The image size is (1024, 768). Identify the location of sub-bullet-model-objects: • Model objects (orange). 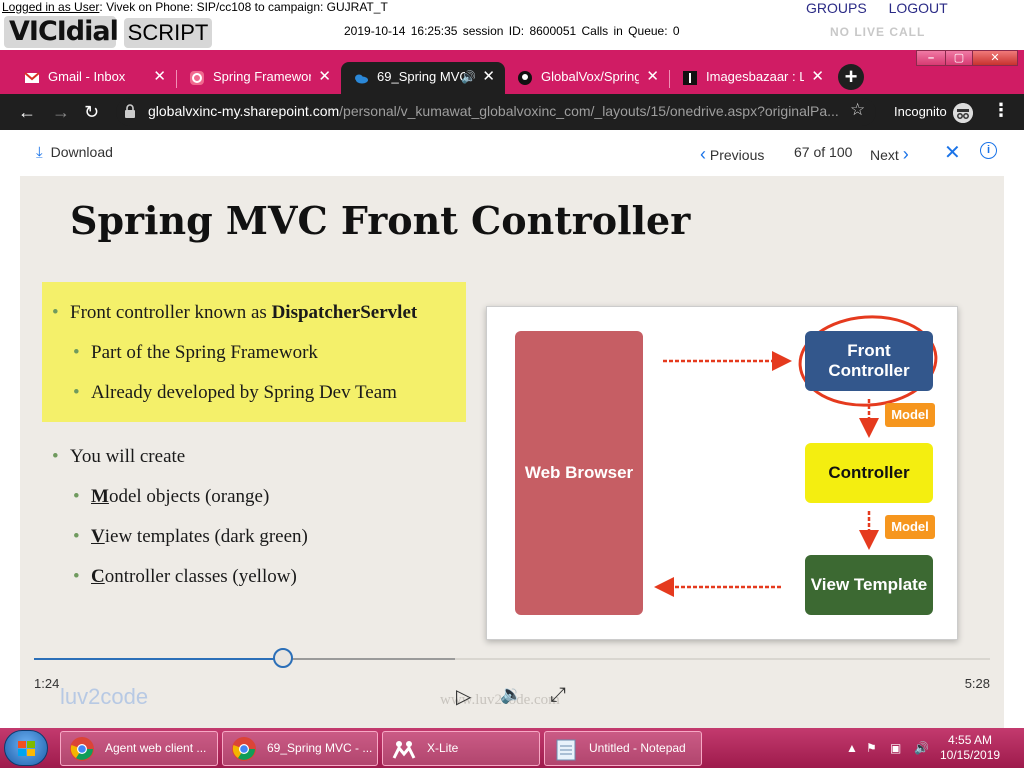
(171, 496).